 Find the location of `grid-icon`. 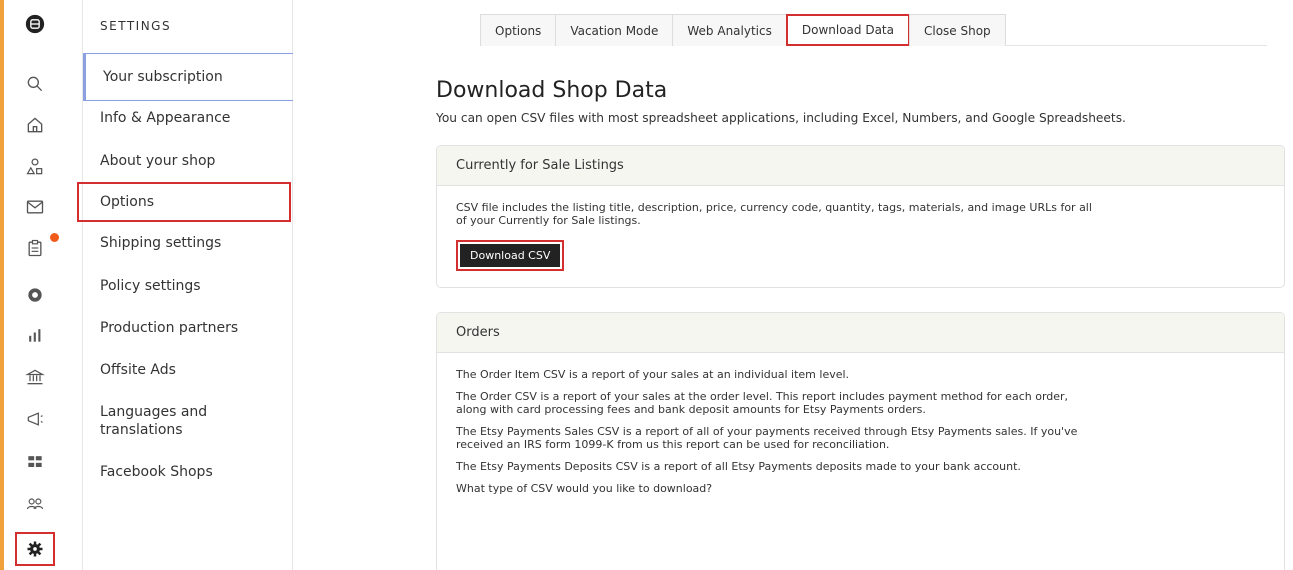

grid-icon is located at coordinates (35, 462).